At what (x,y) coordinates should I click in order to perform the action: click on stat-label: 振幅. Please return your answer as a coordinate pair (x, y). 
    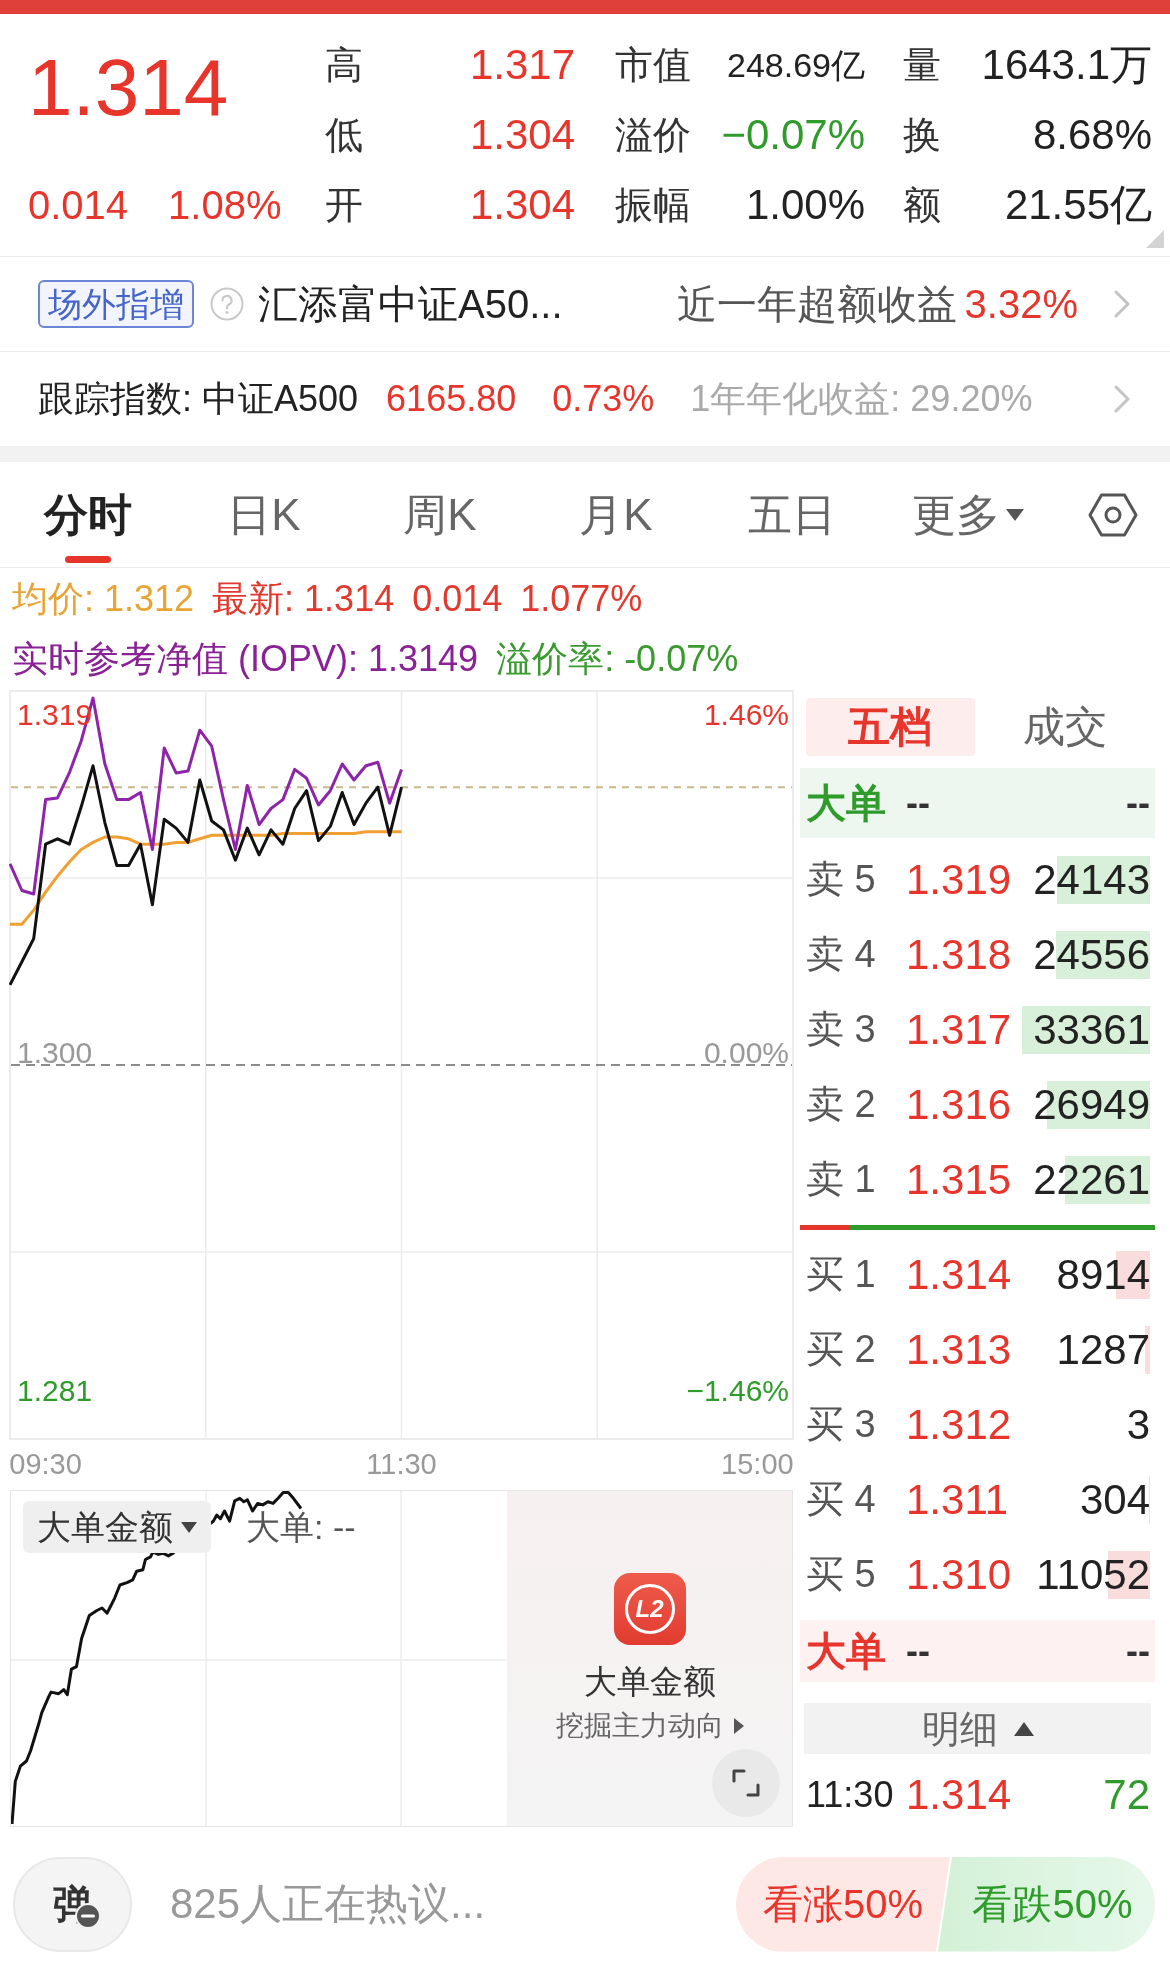
    Looking at the image, I should click on (653, 205).